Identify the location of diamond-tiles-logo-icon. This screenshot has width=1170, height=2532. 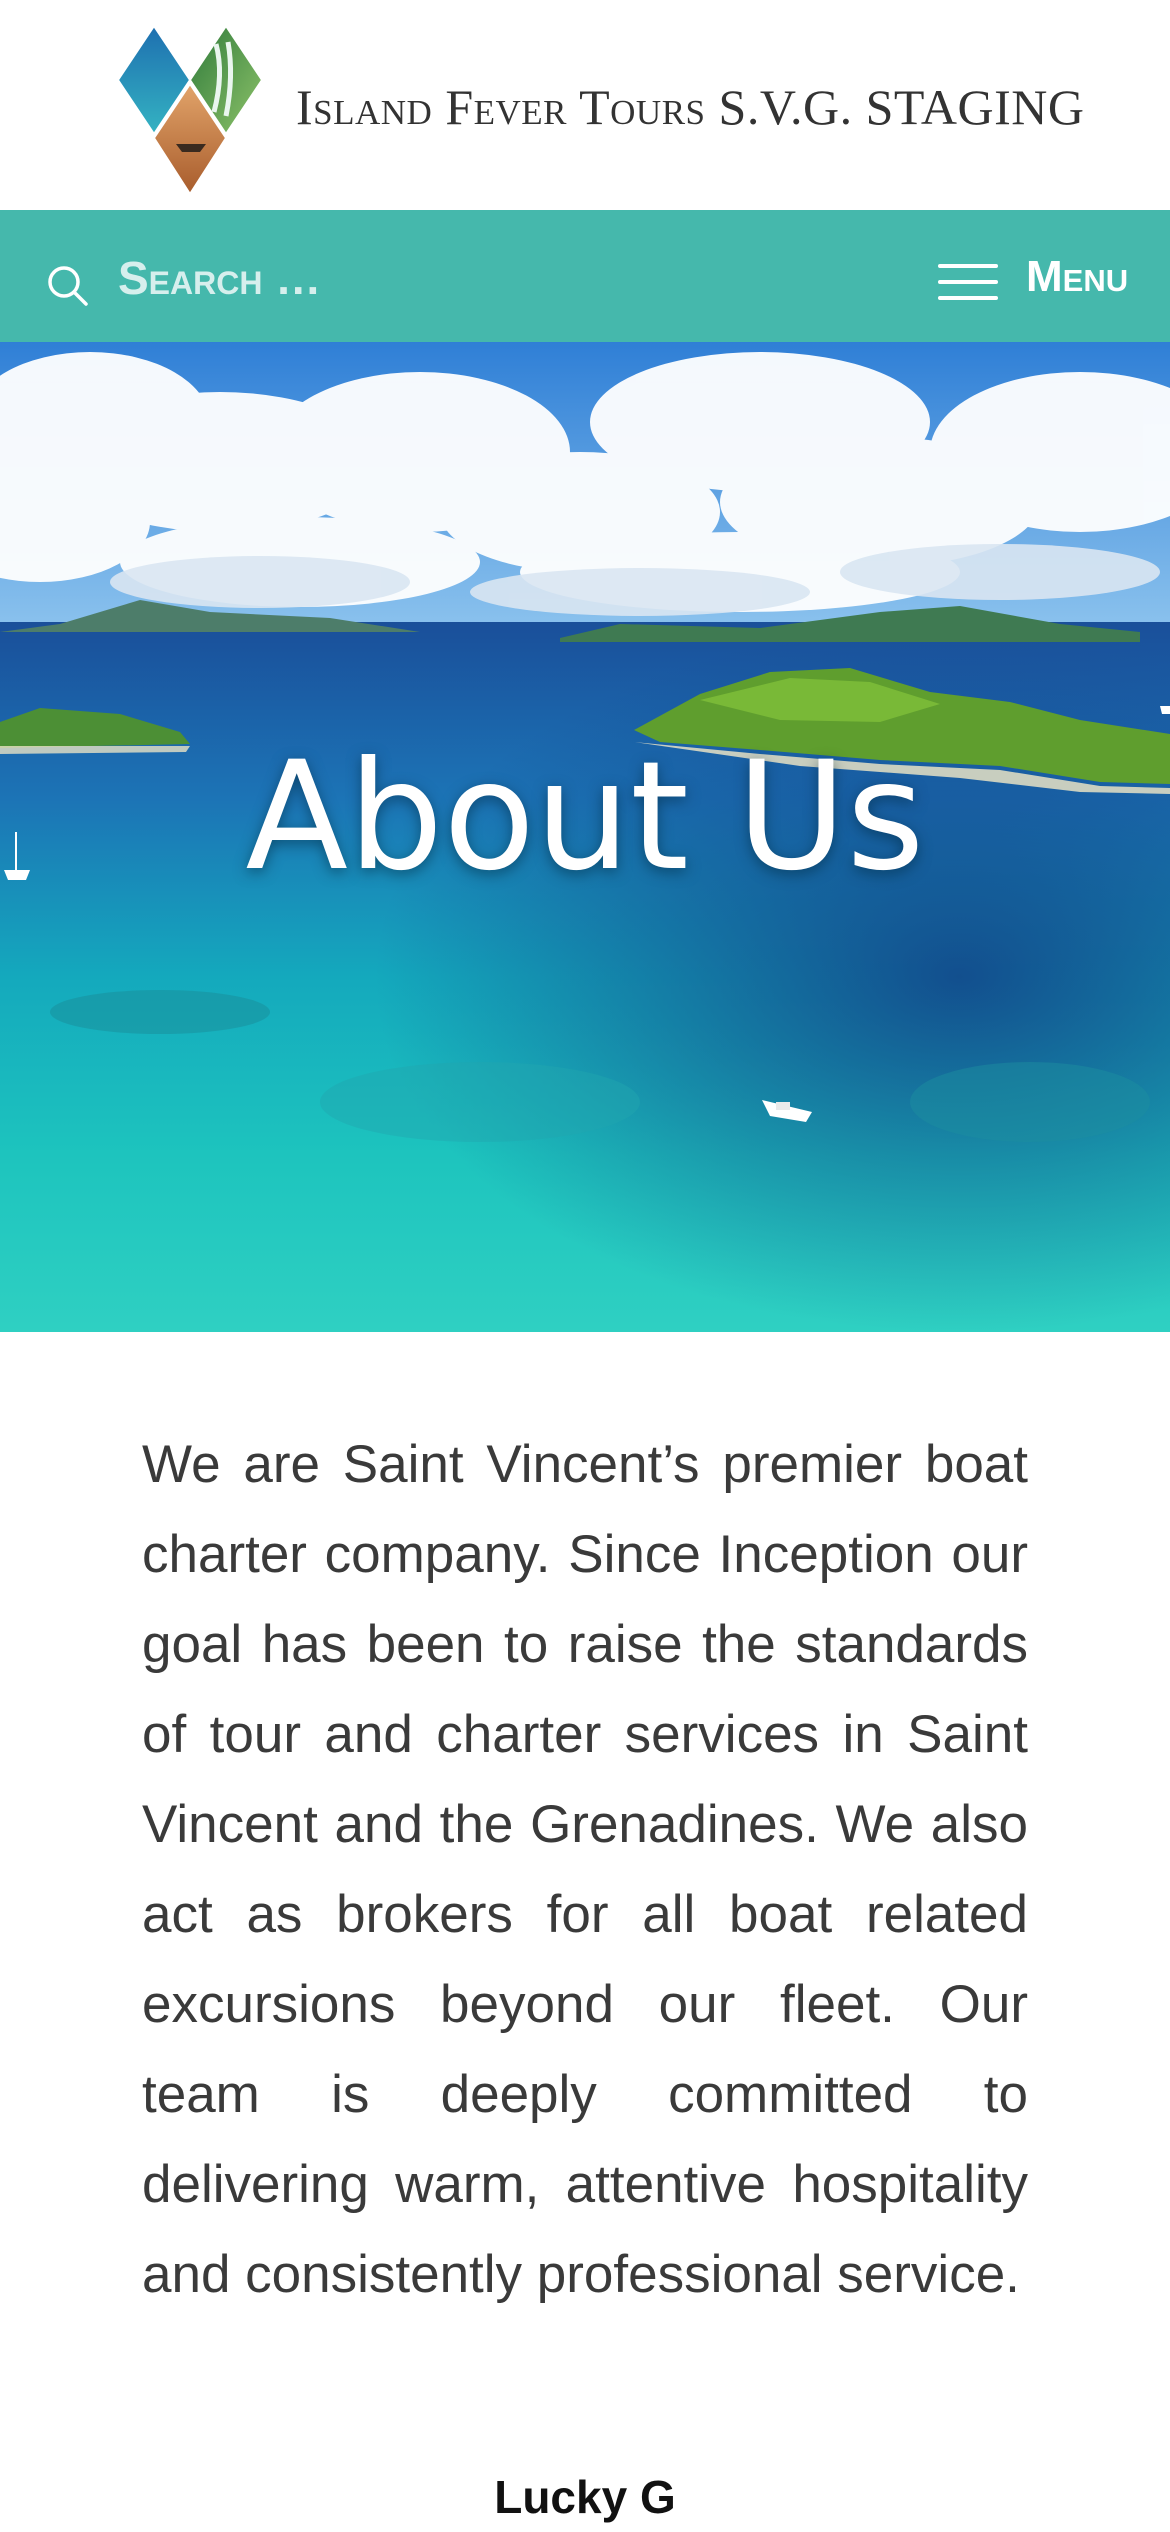
(190, 110).